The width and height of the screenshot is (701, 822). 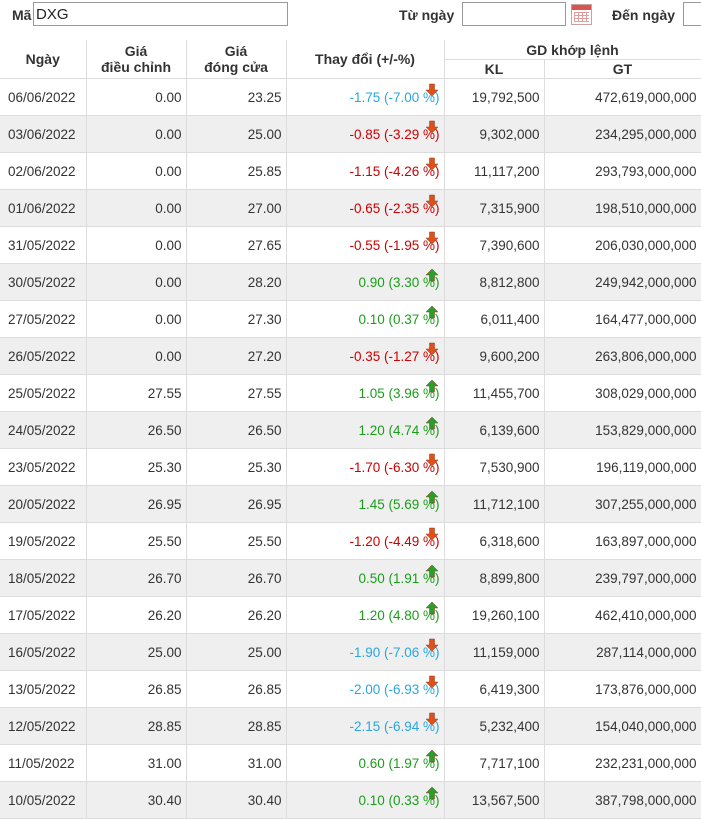 I want to click on cell-adjusted-price: 30.40, so click(x=136, y=800).